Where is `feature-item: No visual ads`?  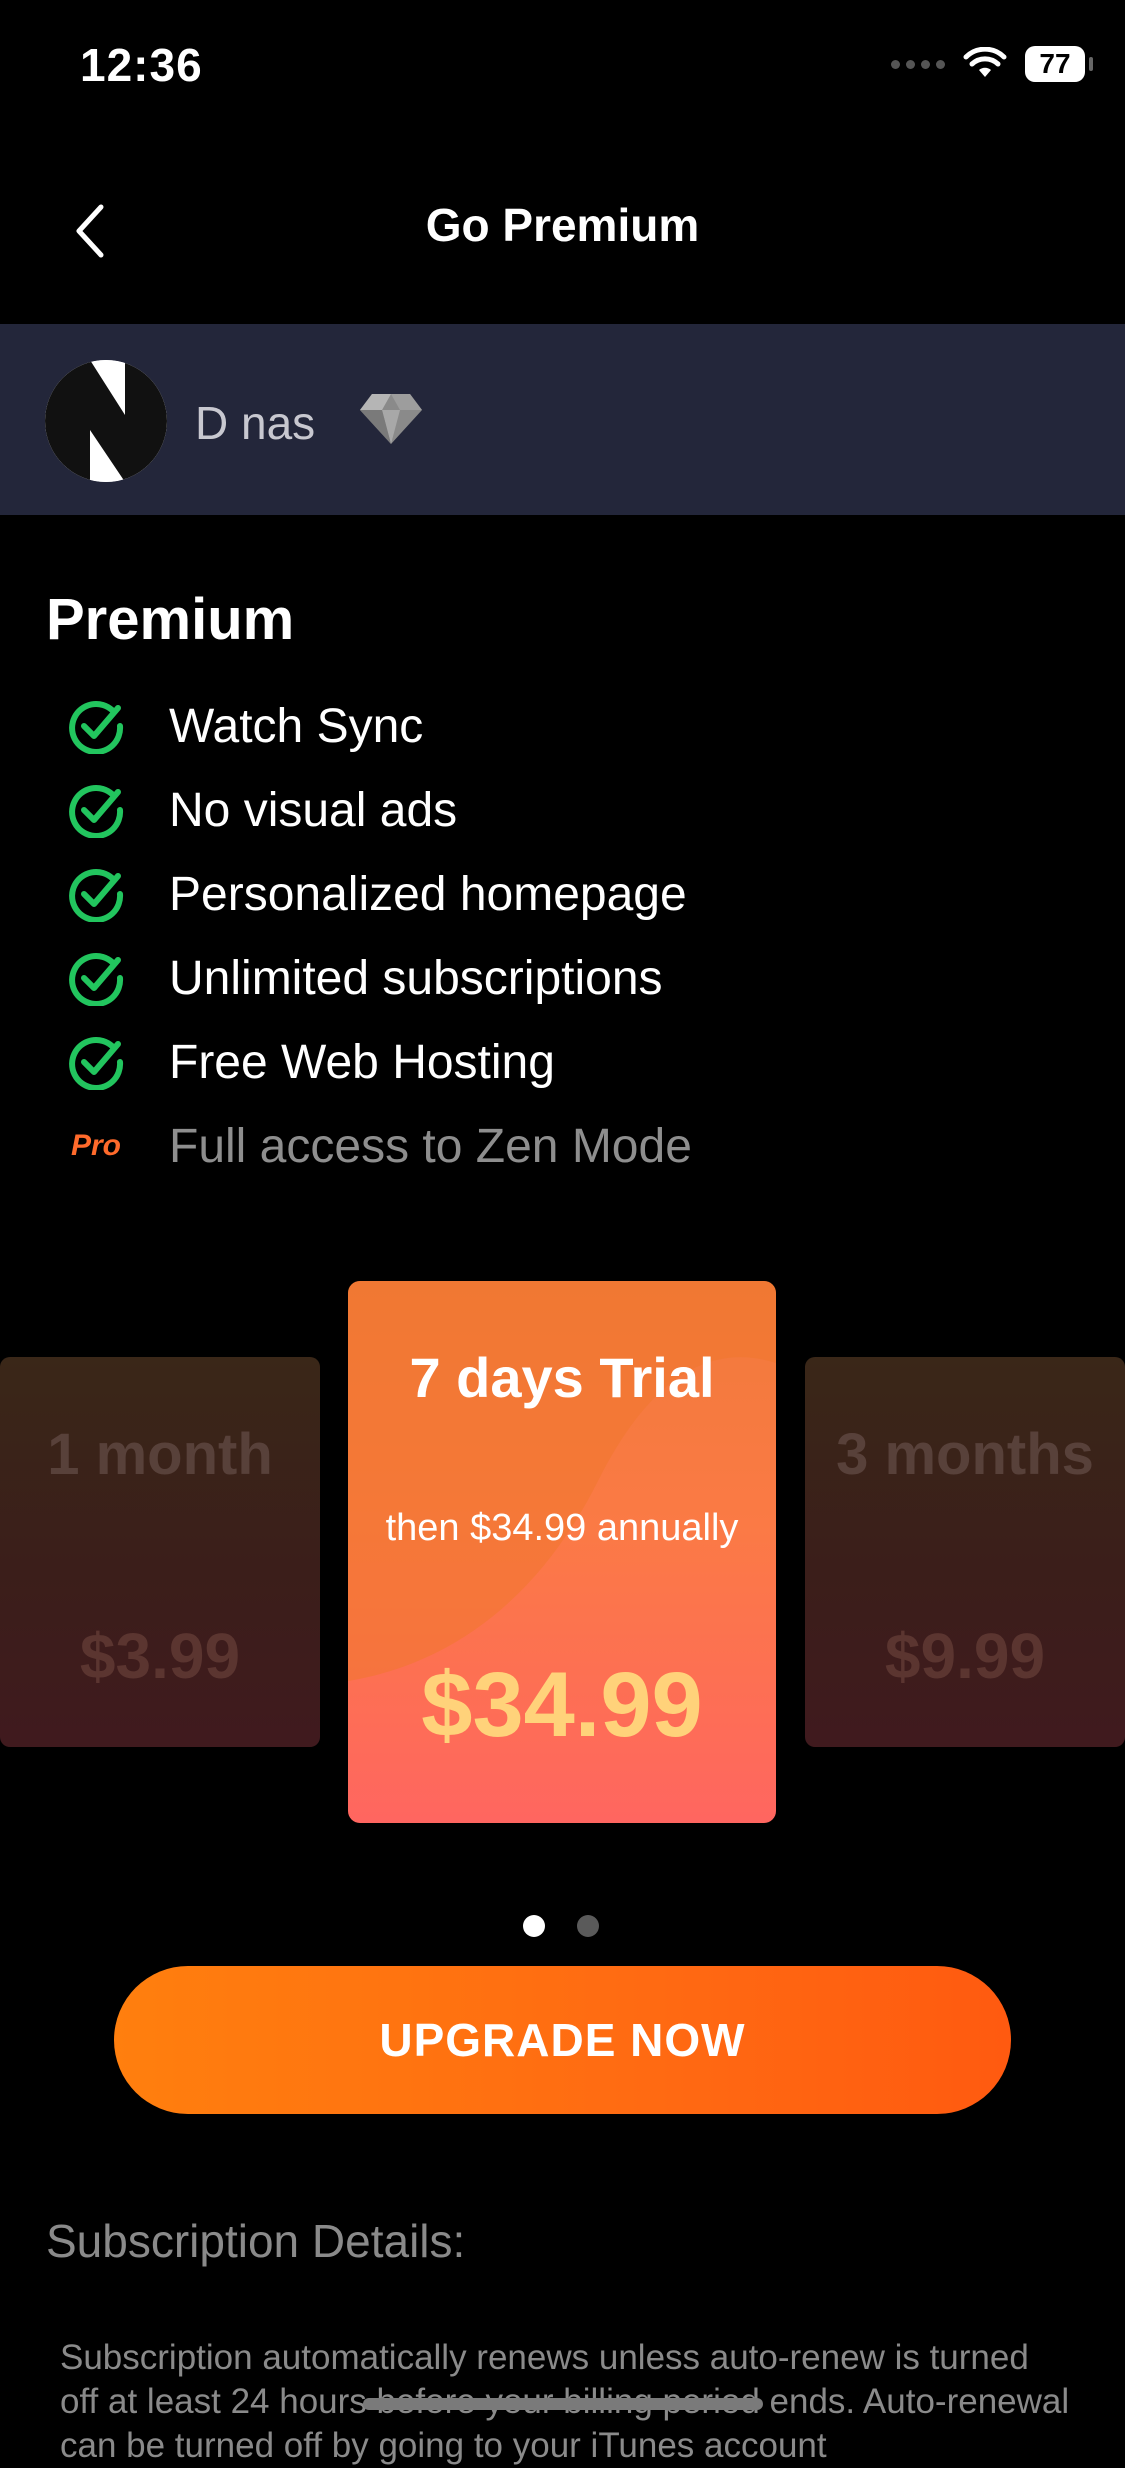 feature-item: No visual ads is located at coordinates (262, 810).